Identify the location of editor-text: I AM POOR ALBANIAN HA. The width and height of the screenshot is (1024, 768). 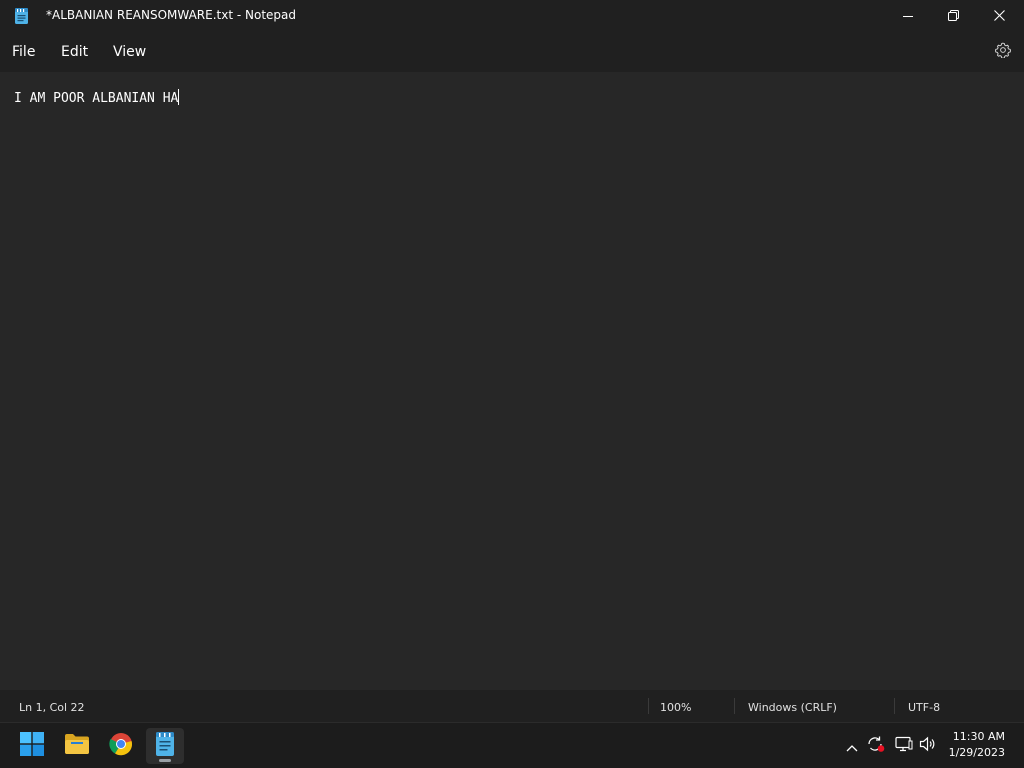
(96, 98).